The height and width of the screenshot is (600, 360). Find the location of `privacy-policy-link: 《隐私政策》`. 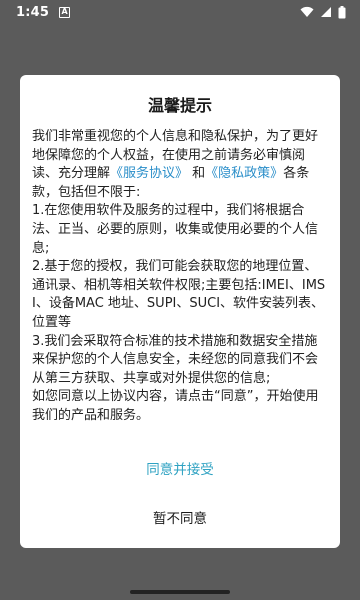

privacy-policy-link: 《隐私政策》 is located at coordinates (244, 173).